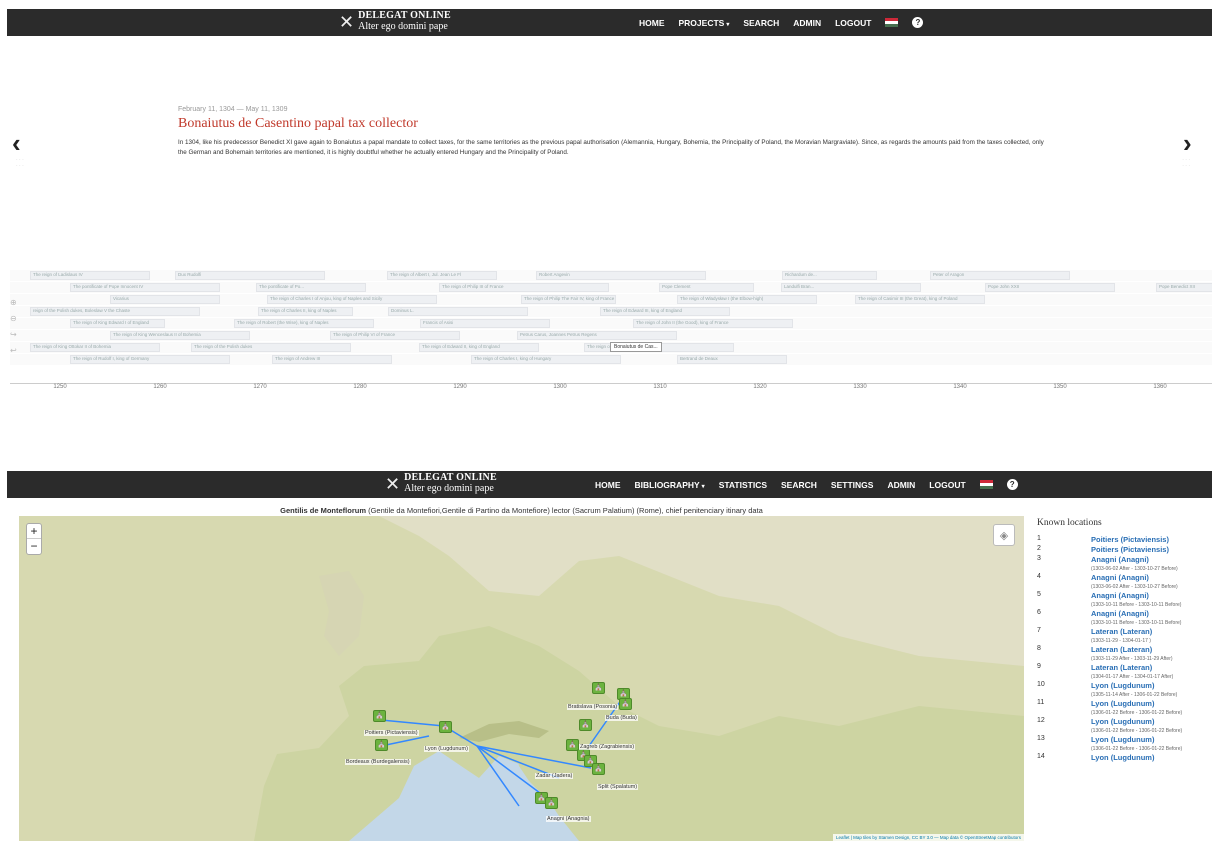 Image resolution: width=1212 pixels, height=841 pixels. Describe the element at coordinates (165, 299) in the screenshot. I see `timeline-event: Vicarius` at that location.